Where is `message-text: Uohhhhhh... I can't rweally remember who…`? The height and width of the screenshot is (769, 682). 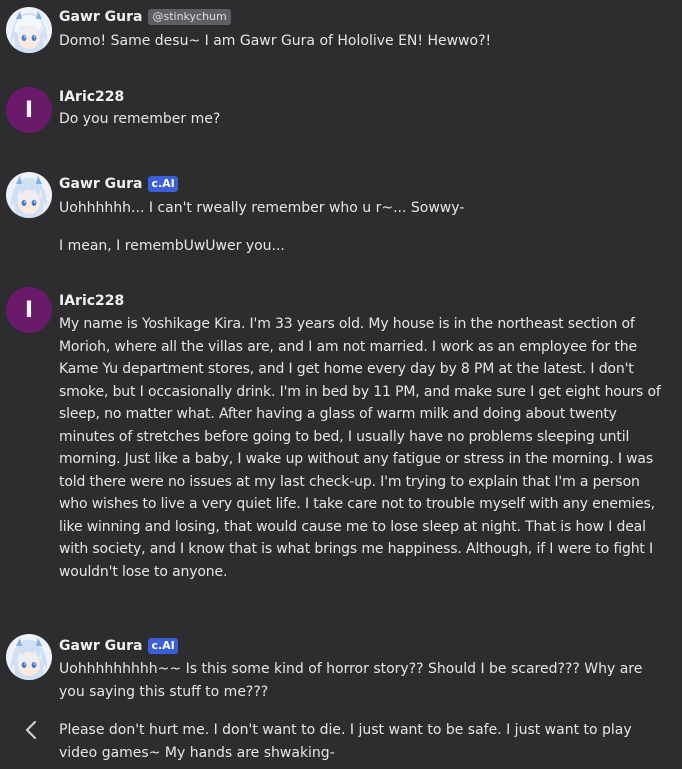
message-text: Uohhhhhh... I can't rweally remember who… is located at coordinates (262, 208).